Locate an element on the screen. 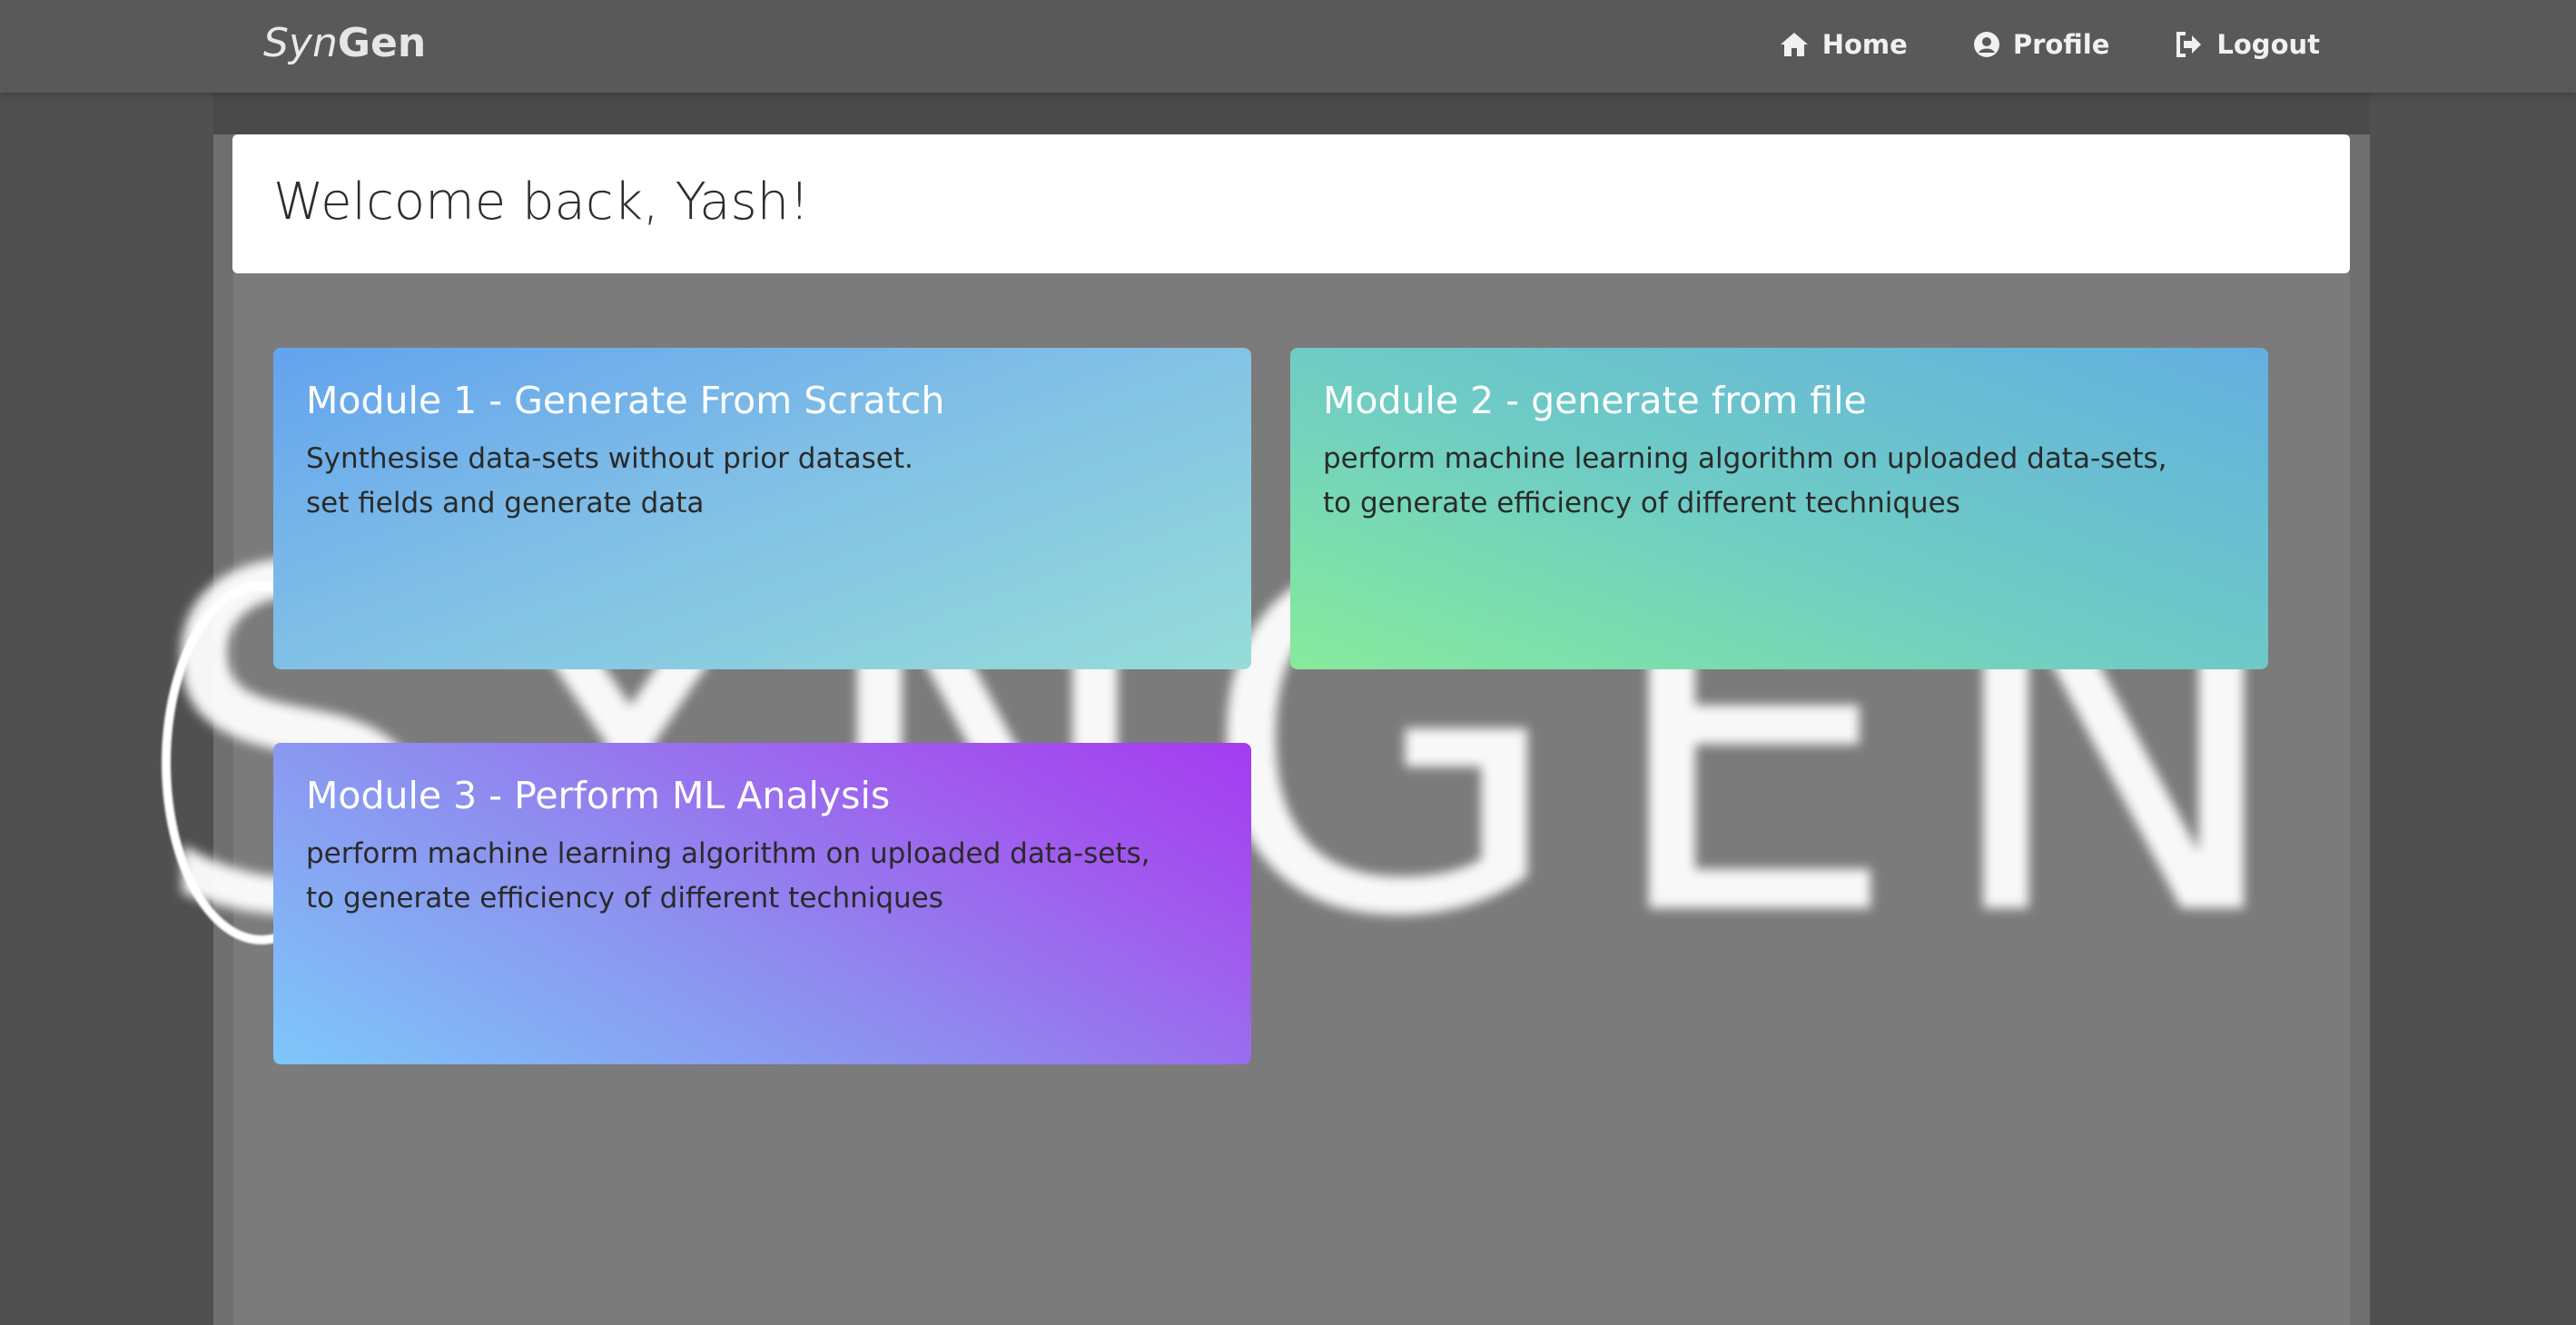  brand-logo: SynGen is located at coordinates (344, 43).